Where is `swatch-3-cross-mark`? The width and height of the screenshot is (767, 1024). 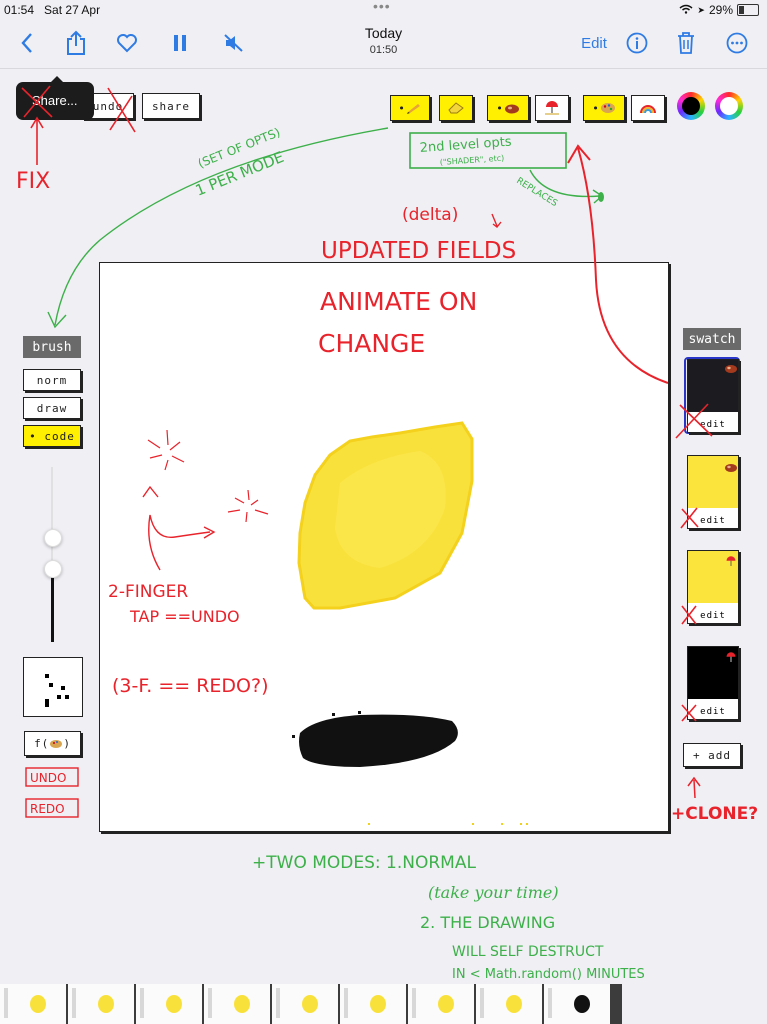
swatch-3-cross-mark is located at coordinates (689, 615).